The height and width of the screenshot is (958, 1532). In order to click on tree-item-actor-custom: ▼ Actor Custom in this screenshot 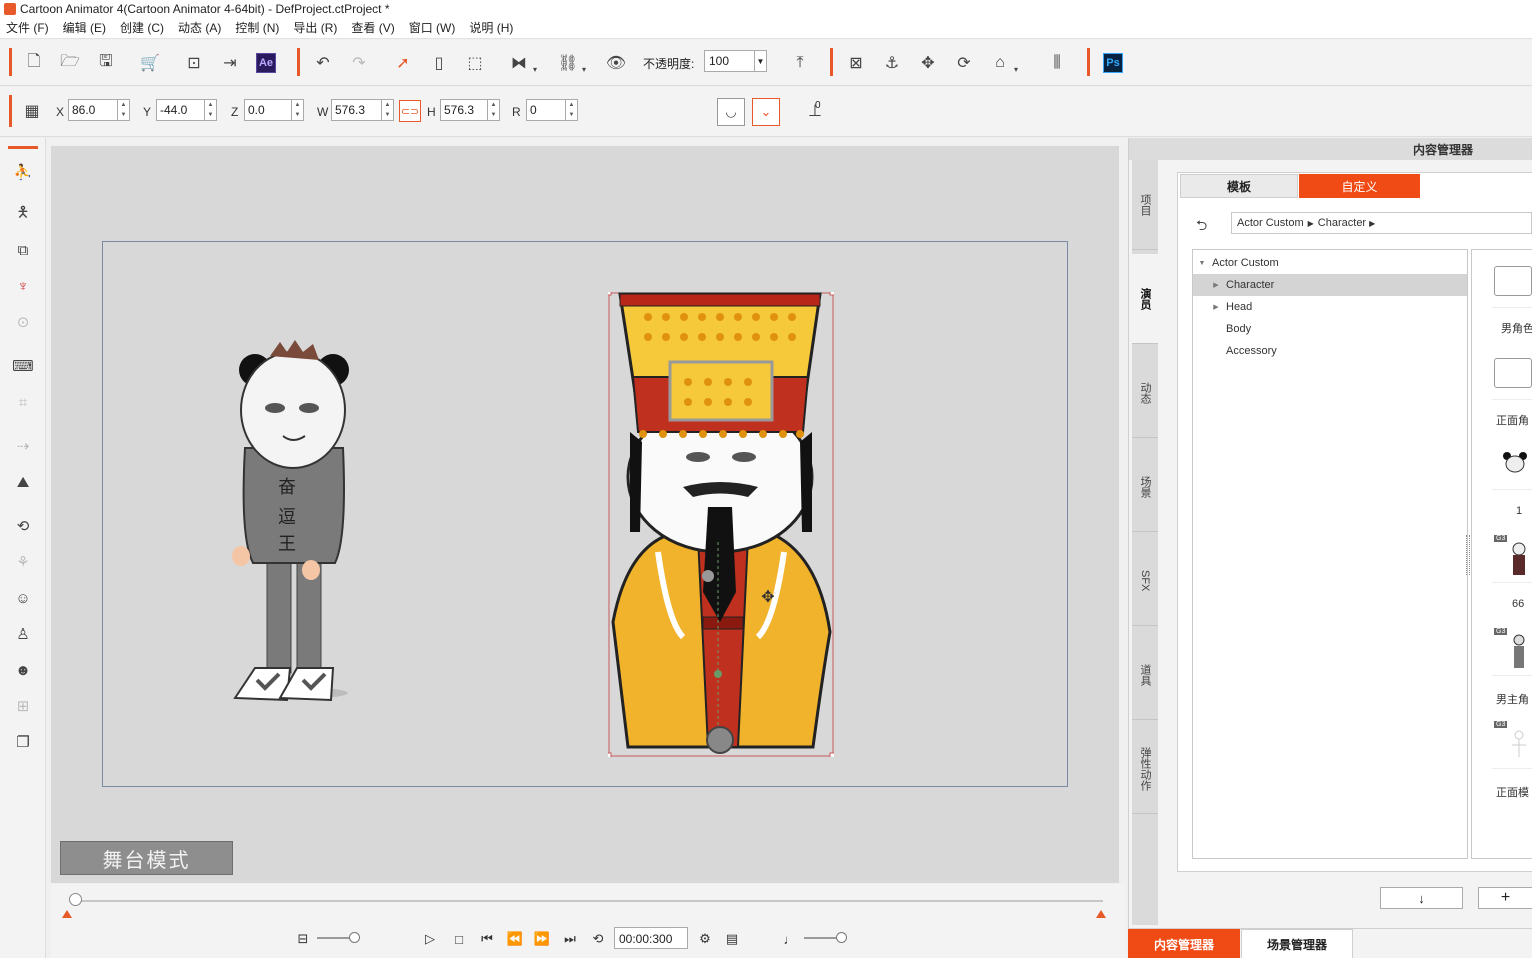, I will do `click(1330, 263)`.